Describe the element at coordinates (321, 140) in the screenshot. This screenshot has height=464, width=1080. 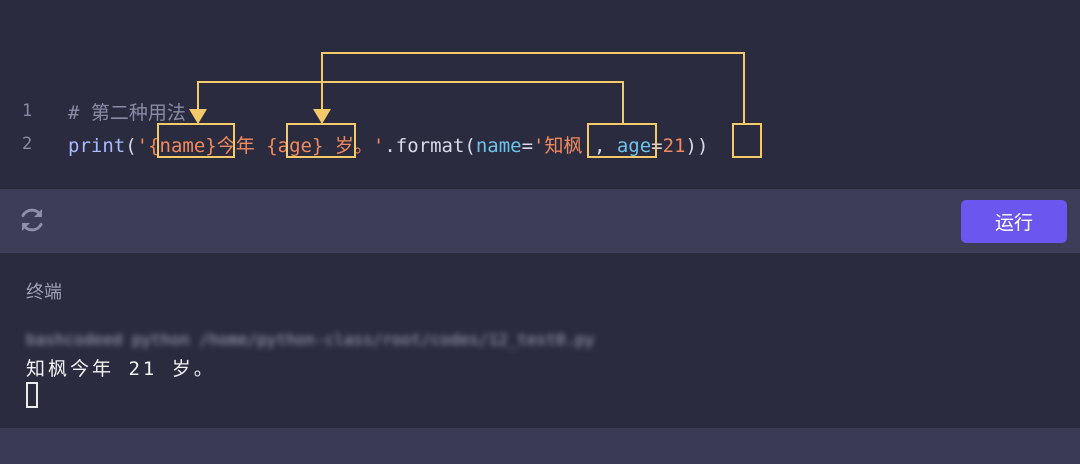
I see `highlight-box-age` at that location.